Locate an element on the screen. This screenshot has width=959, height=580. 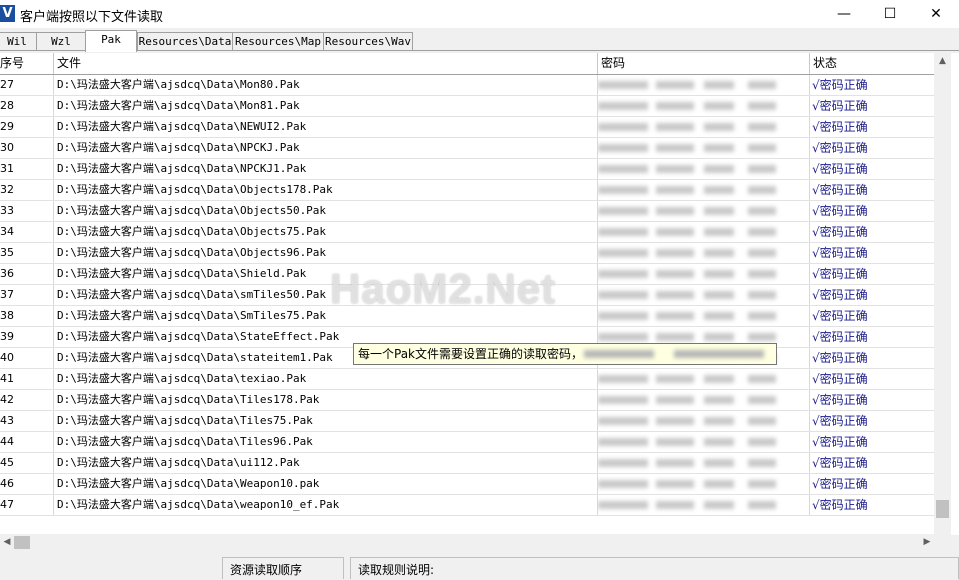
tab-resources-map: Resources\Map is located at coordinates (278, 41).